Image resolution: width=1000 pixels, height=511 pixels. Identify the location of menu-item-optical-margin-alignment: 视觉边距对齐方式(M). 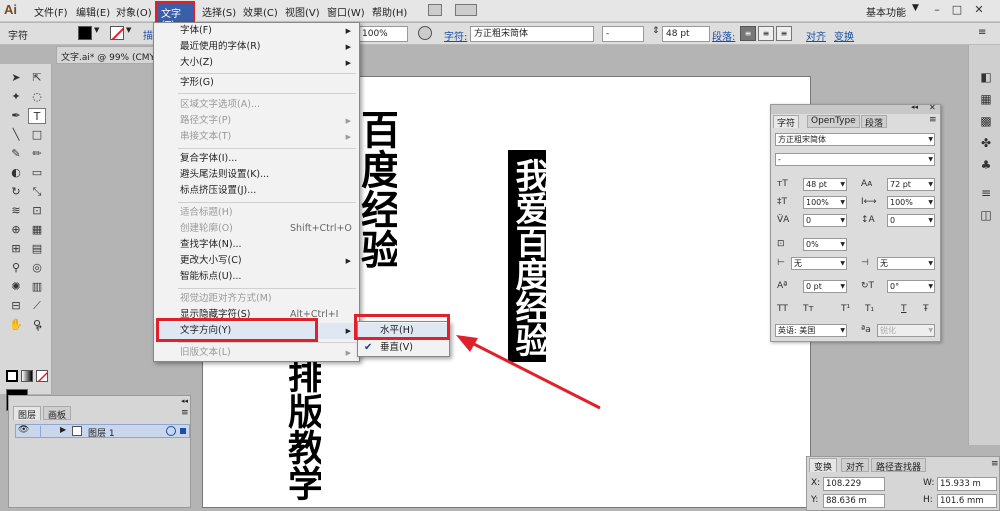
(256, 299).